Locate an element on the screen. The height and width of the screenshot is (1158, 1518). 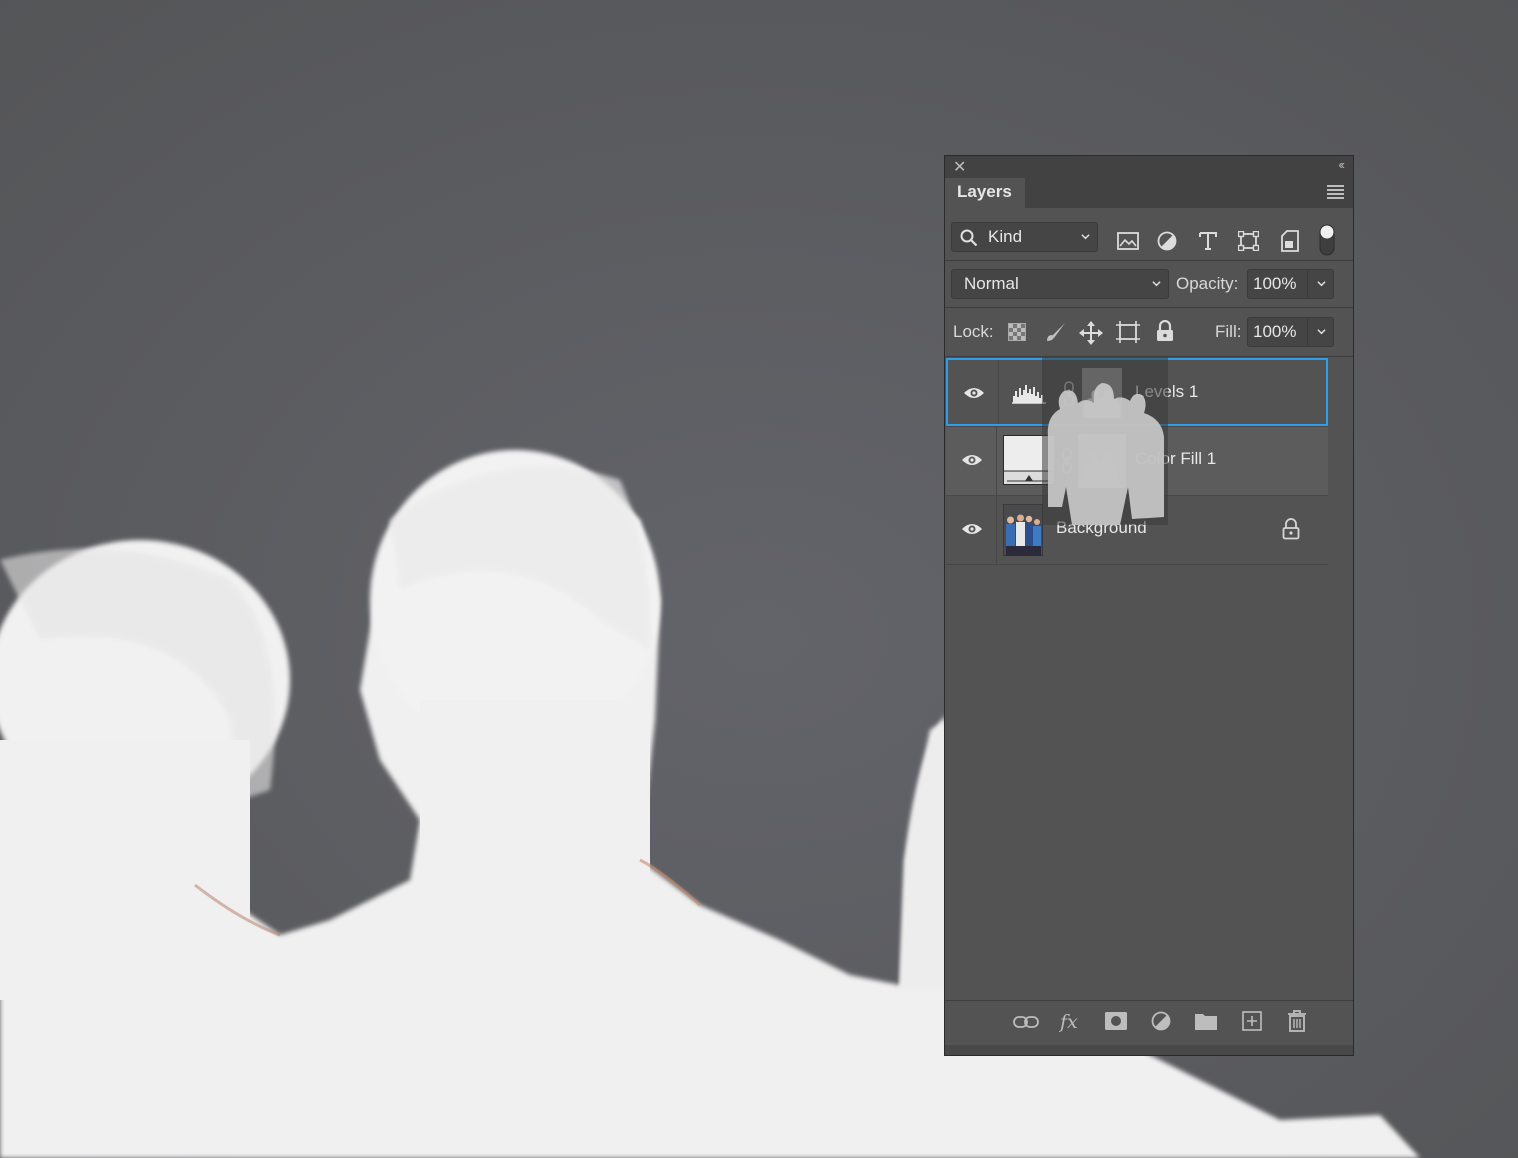
fx-icon: fx is located at coordinates (1071, 1022).